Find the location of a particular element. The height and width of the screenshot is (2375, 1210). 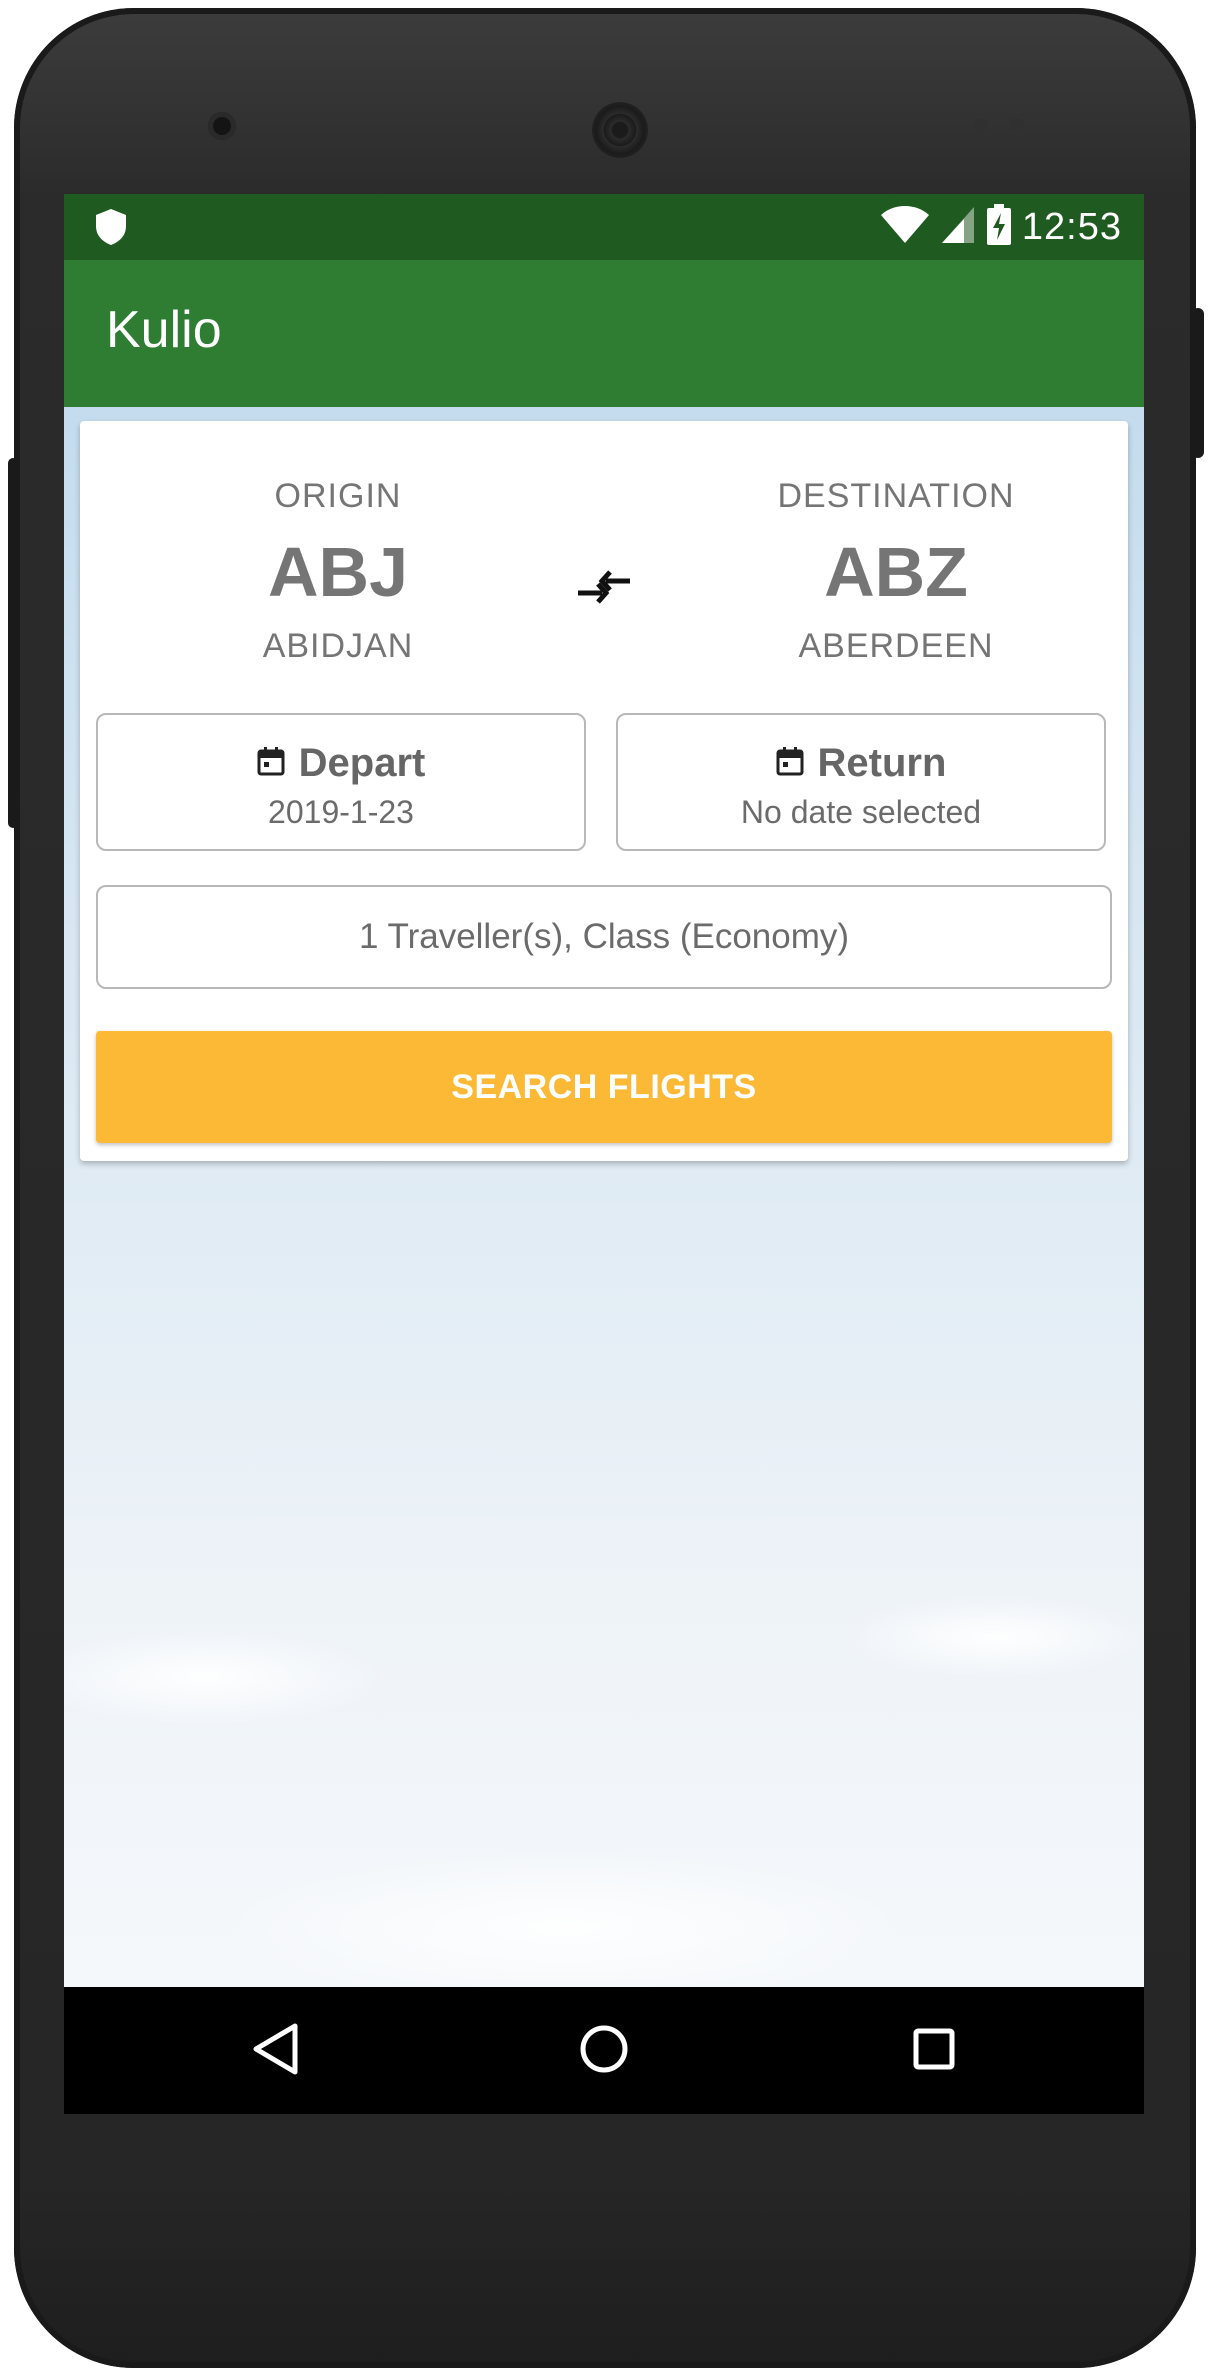

travellers-class-selector: 1 Traveller(s), Class (Economy) is located at coordinates (604, 937).